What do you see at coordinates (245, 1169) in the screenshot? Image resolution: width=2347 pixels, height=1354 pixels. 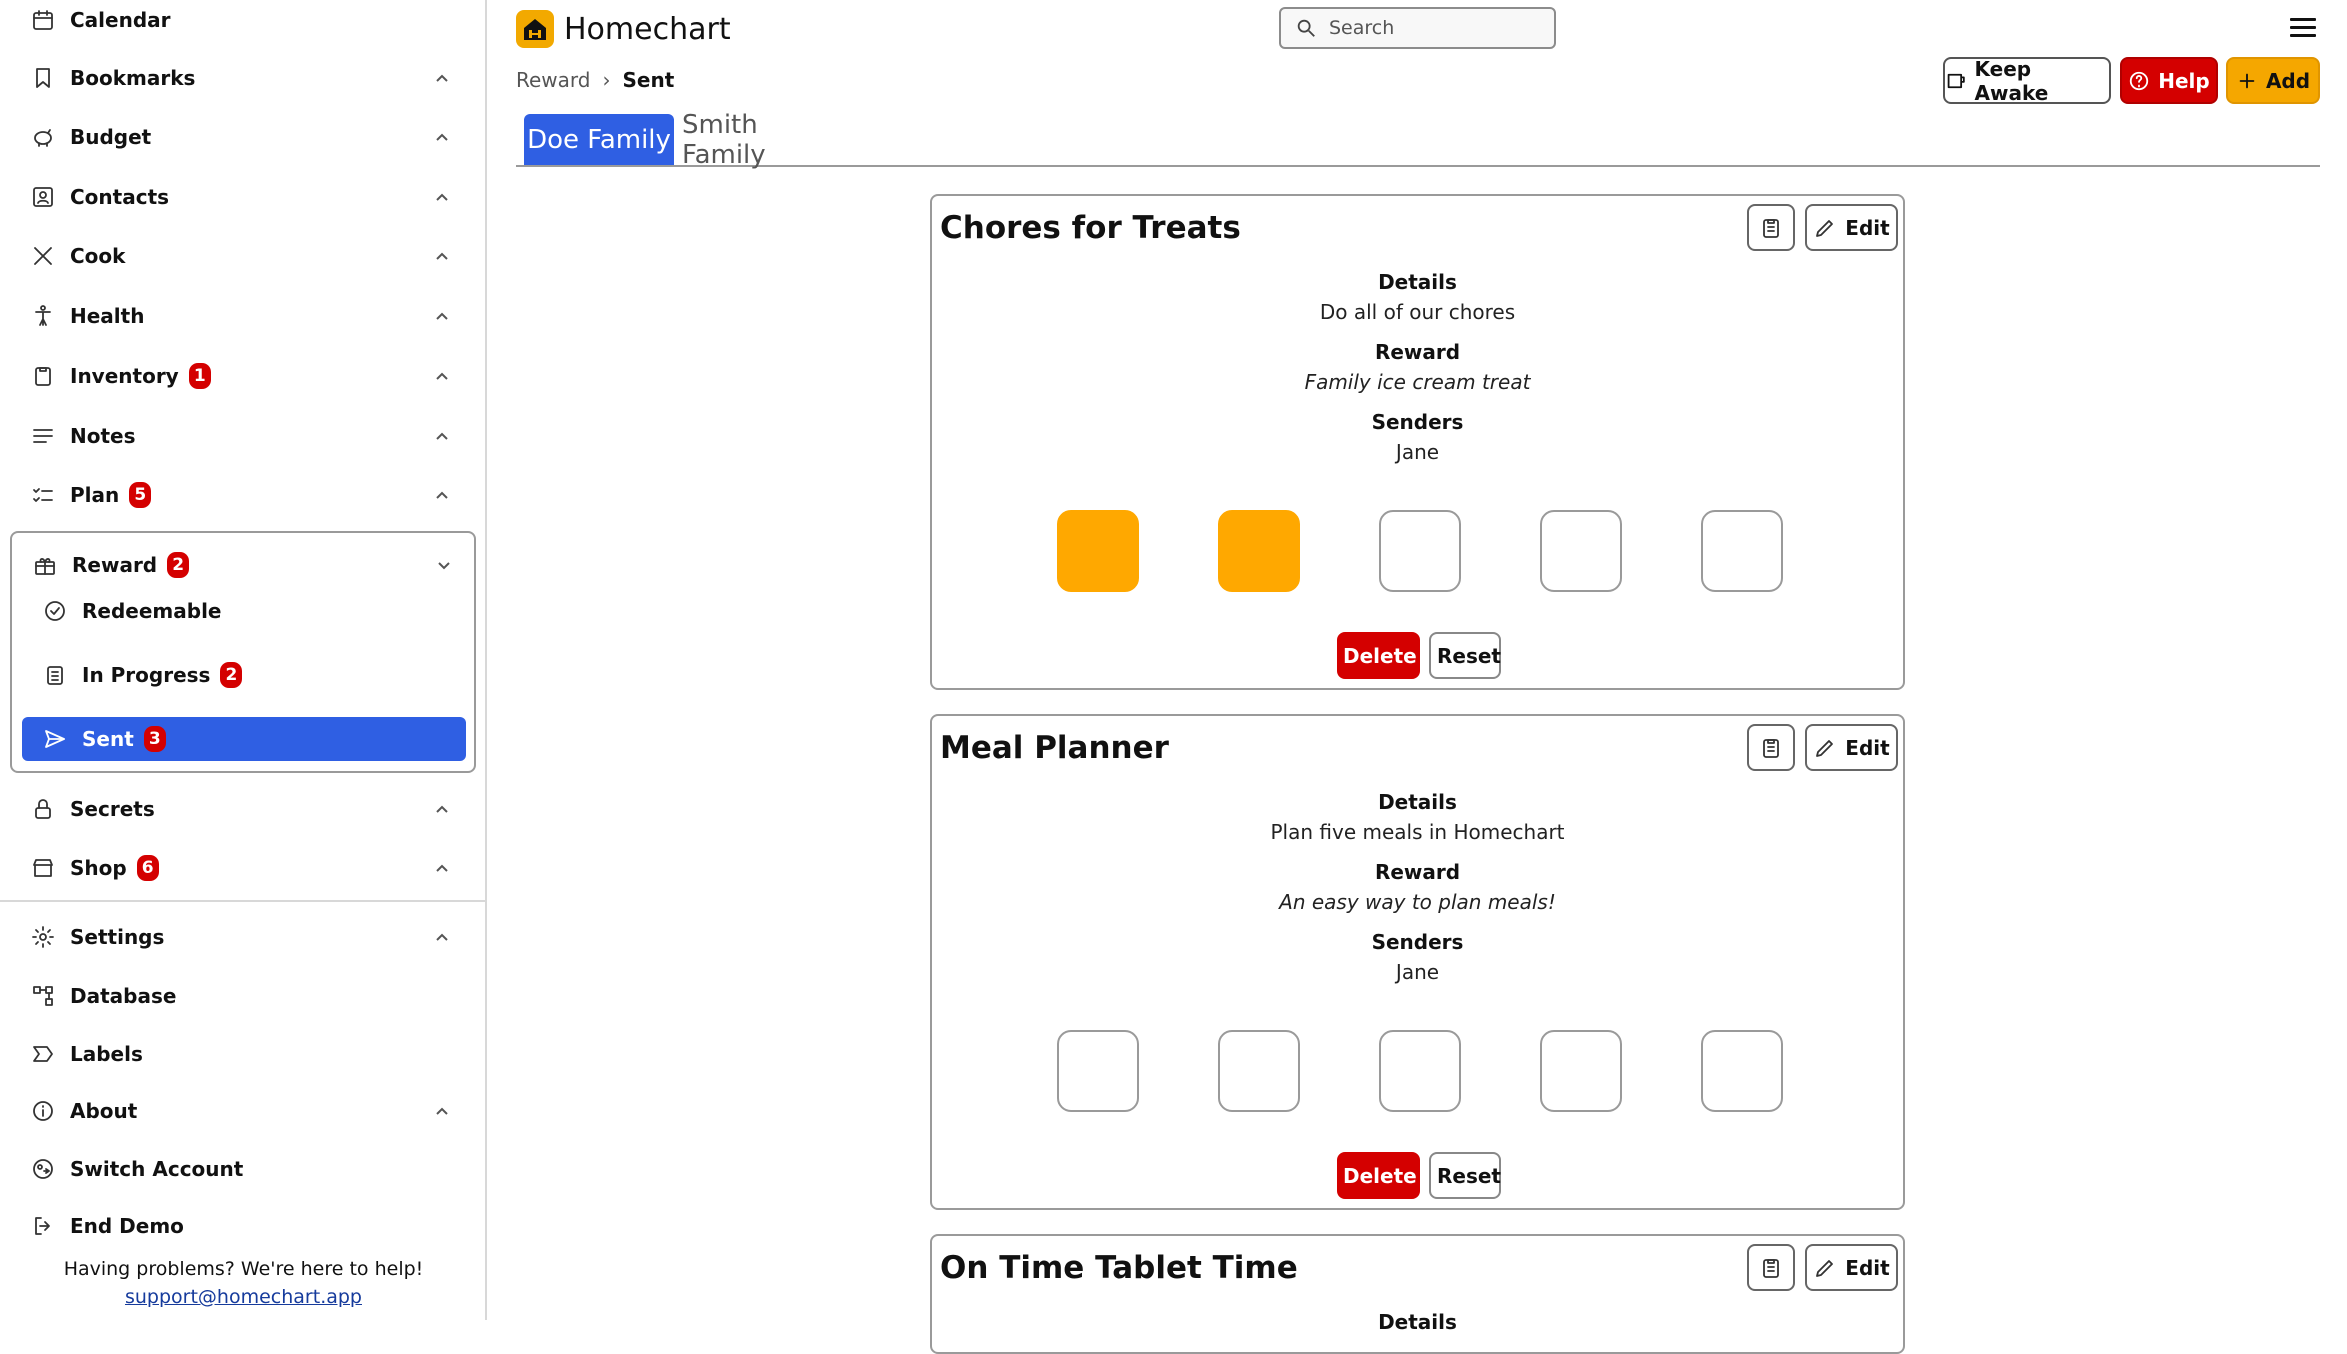 I see `sidebar-item-switch-account: Switch Account` at bounding box center [245, 1169].